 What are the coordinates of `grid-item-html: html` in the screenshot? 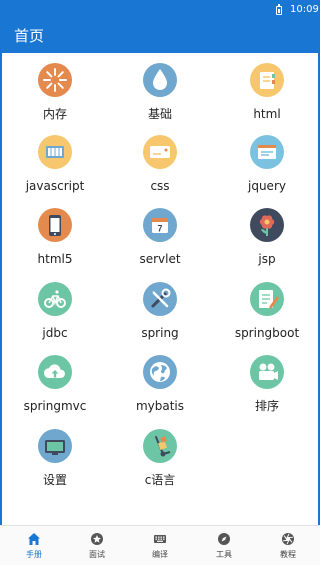 It's located at (267, 98).